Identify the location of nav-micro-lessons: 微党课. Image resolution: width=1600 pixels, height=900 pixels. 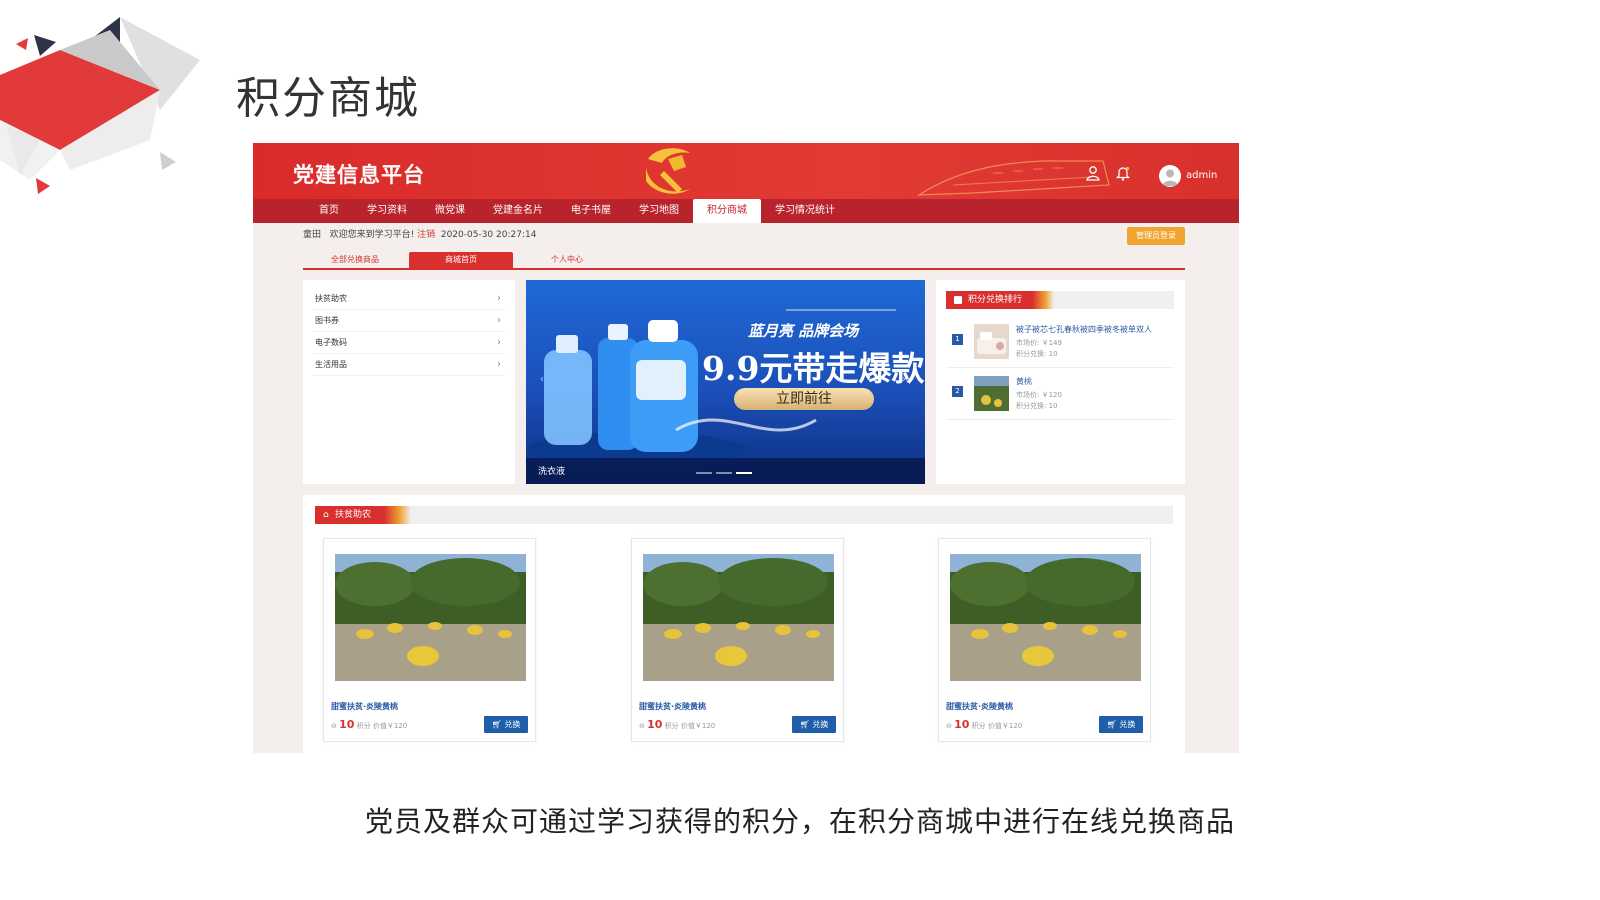
(450, 211).